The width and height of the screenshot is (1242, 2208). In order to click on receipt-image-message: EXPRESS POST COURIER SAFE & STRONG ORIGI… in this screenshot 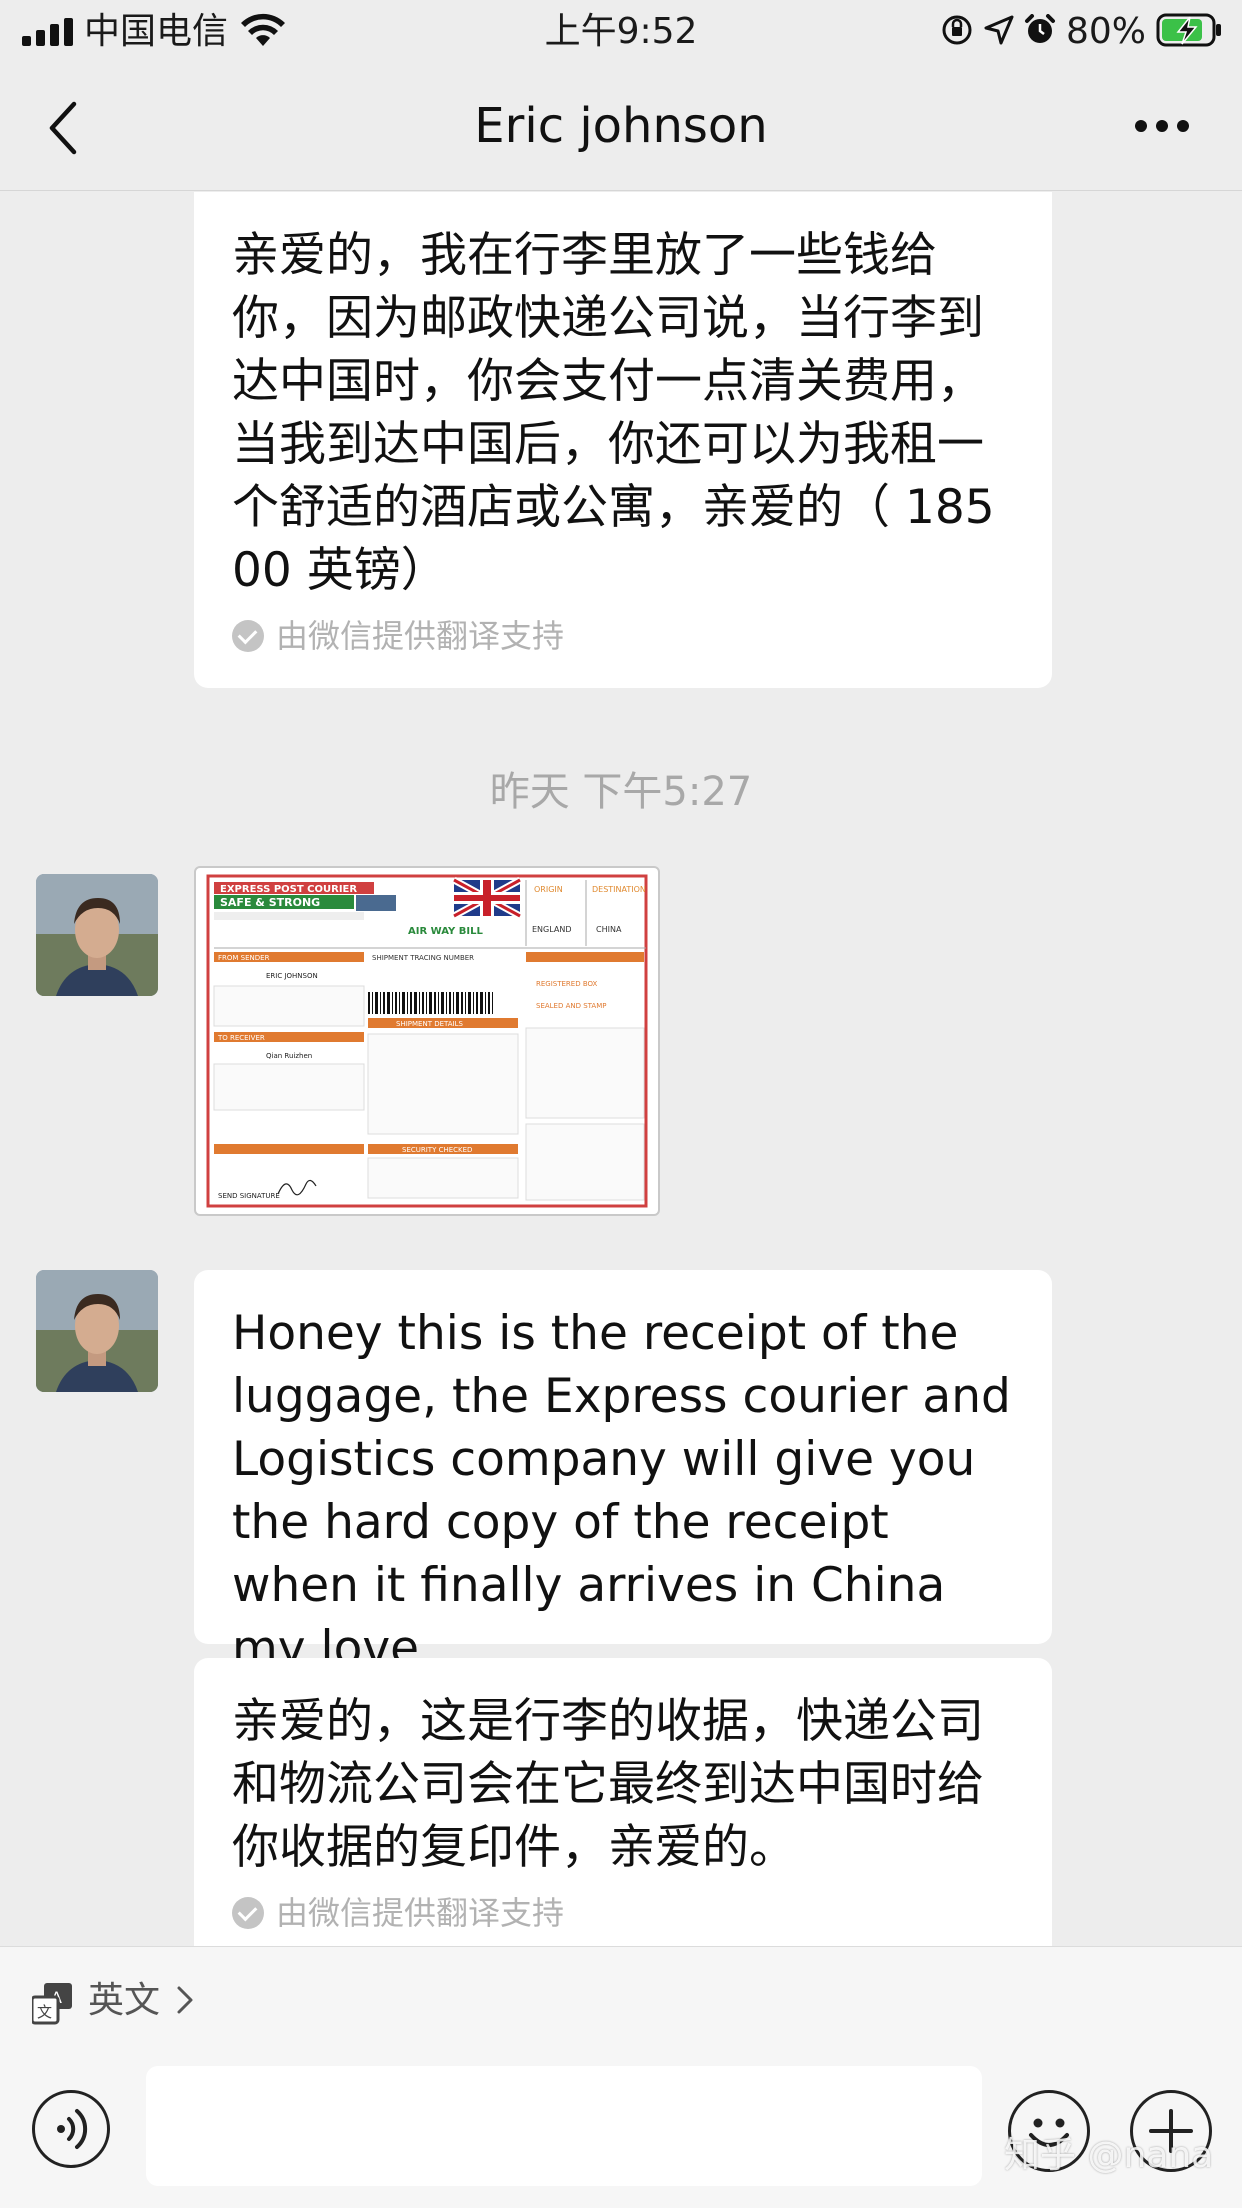, I will do `click(427, 1041)`.